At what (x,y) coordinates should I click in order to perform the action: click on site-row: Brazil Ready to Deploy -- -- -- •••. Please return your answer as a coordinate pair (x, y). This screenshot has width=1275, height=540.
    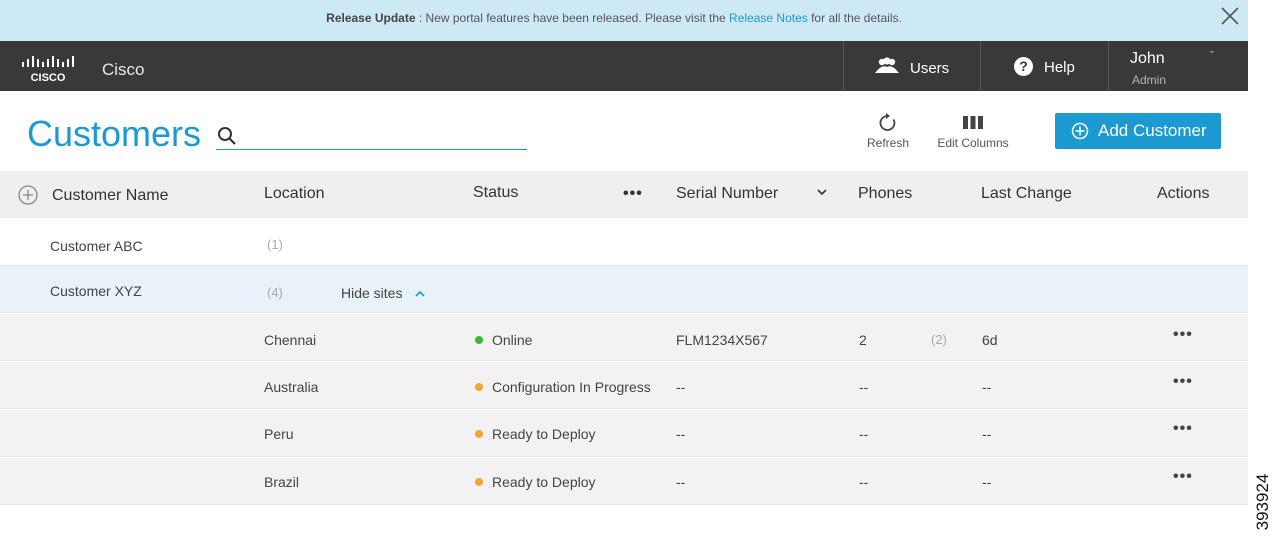
    Looking at the image, I should click on (624, 481).